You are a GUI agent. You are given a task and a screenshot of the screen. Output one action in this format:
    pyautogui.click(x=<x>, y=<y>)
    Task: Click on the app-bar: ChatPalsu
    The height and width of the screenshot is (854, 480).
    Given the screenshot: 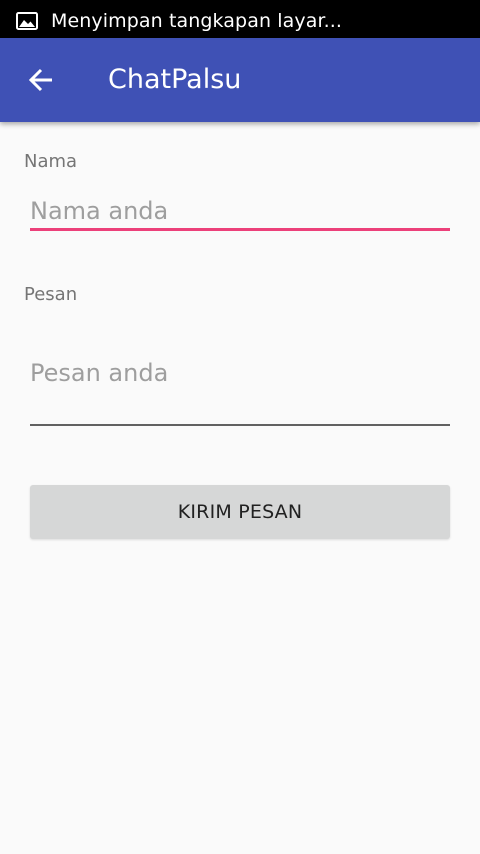 What is the action you would take?
    pyautogui.click(x=240, y=80)
    